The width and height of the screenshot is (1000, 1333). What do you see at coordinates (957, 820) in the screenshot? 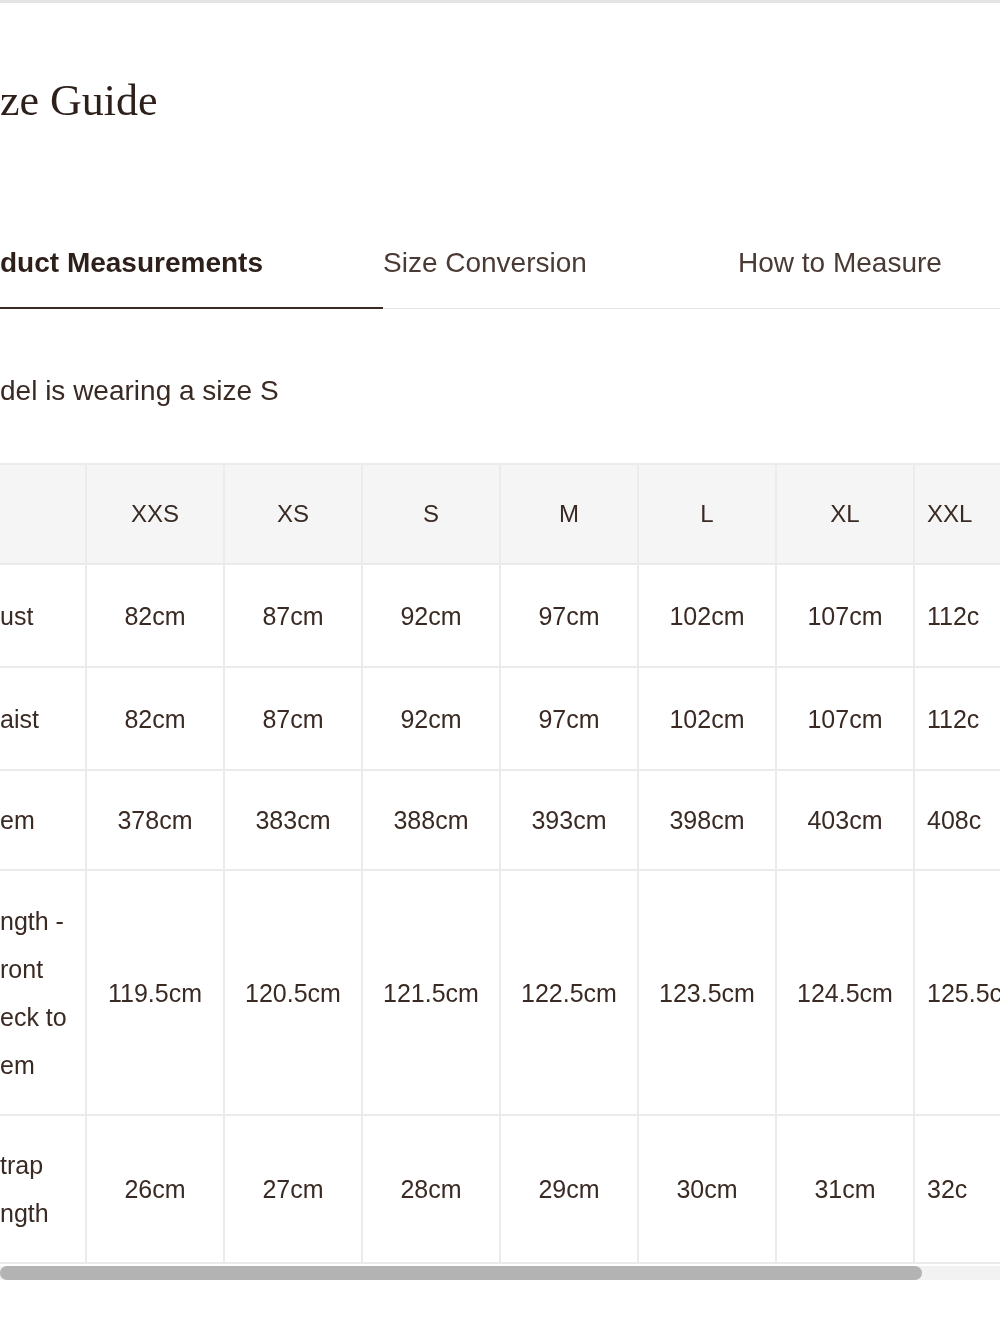
I see `table-cell: 408c` at bounding box center [957, 820].